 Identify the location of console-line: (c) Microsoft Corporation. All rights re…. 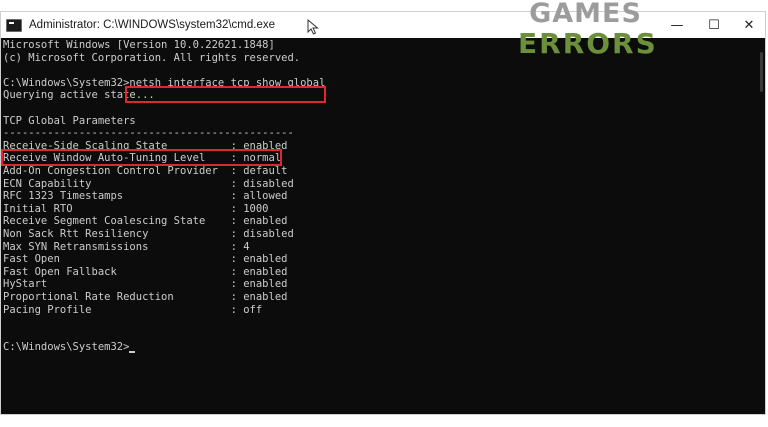
(152, 57).